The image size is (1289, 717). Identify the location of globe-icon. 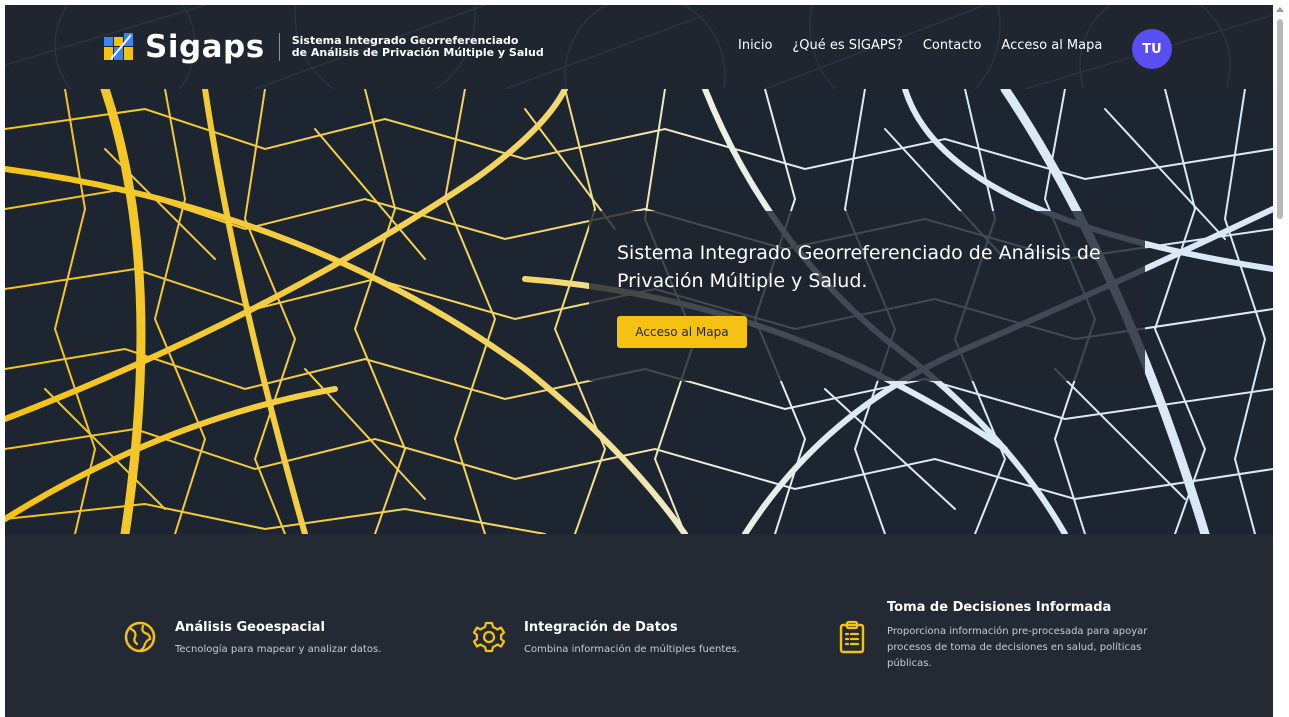
(140, 637).